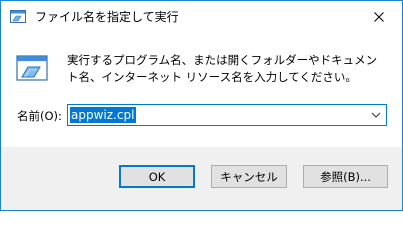 The image size is (403, 240). Describe the element at coordinates (227, 115) in the screenshot. I see `name-combobox: appwiz.cpl` at that location.